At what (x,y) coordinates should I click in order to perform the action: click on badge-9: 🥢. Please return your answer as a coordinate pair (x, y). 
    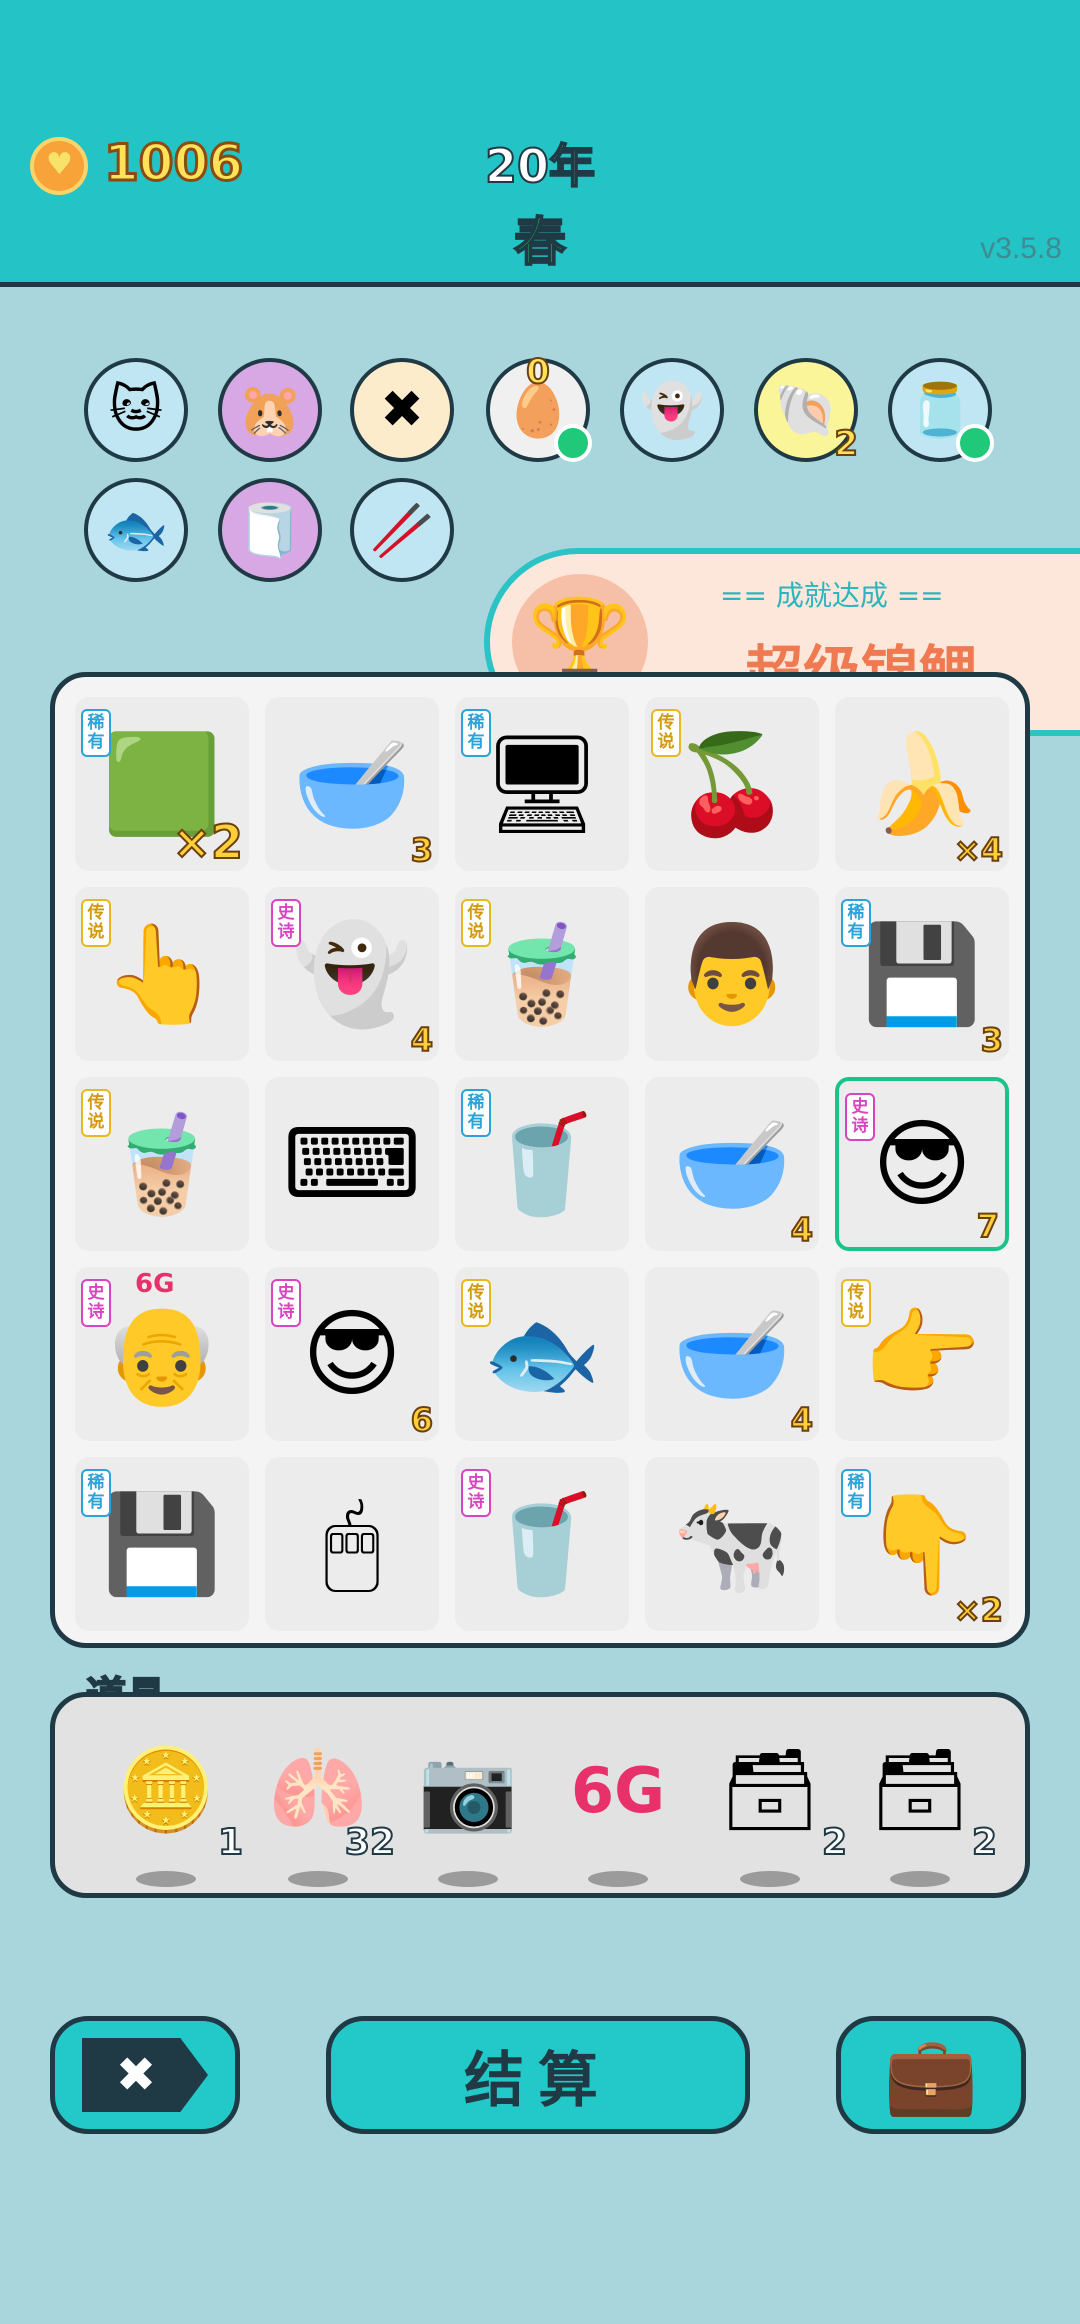
    Looking at the image, I should click on (402, 530).